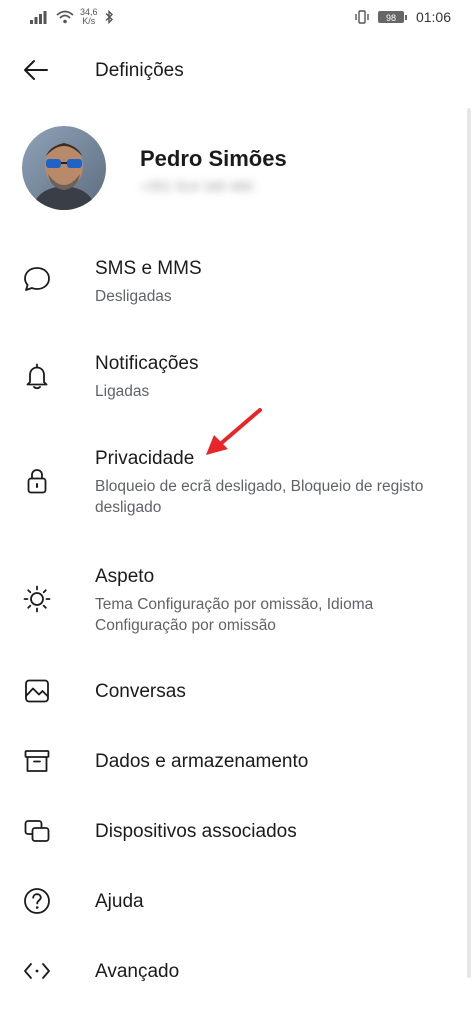 The image size is (473, 1024). Describe the element at coordinates (145, 458) in the screenshot. I see `privacy-label: Privacidade` at that location.